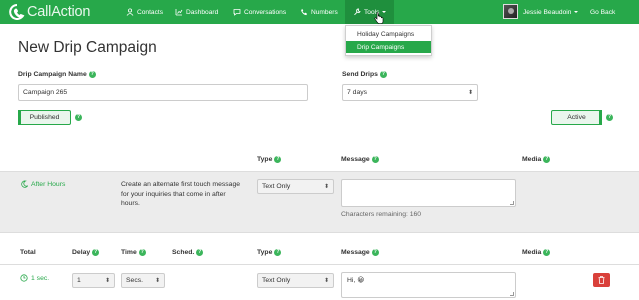  What do you see at coordinates (428, 193) in the screenshot?
I see `after-hours-message-textarea` at bounding box center [428, 193].